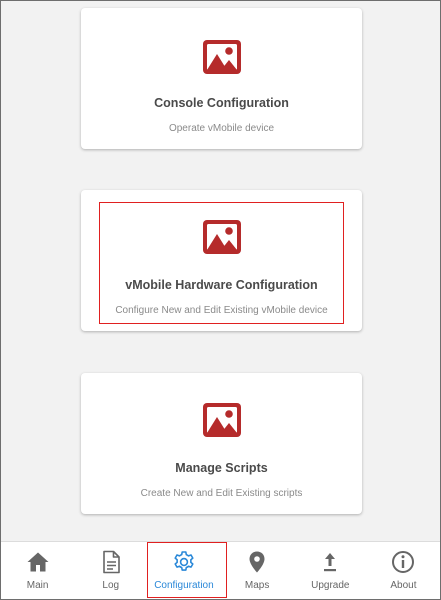 This screenshot has width=441, height=600. I want to click on tab-configuration: Configuration, so click(187, 570).